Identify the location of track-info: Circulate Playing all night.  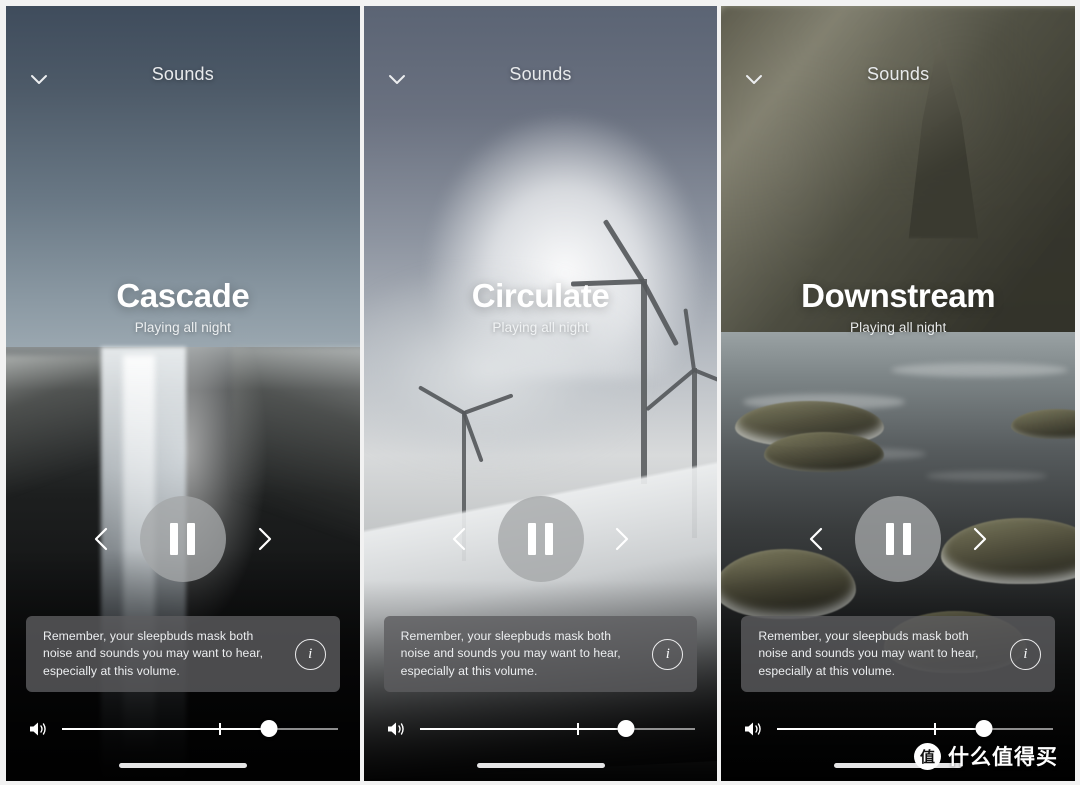
(541, 306).